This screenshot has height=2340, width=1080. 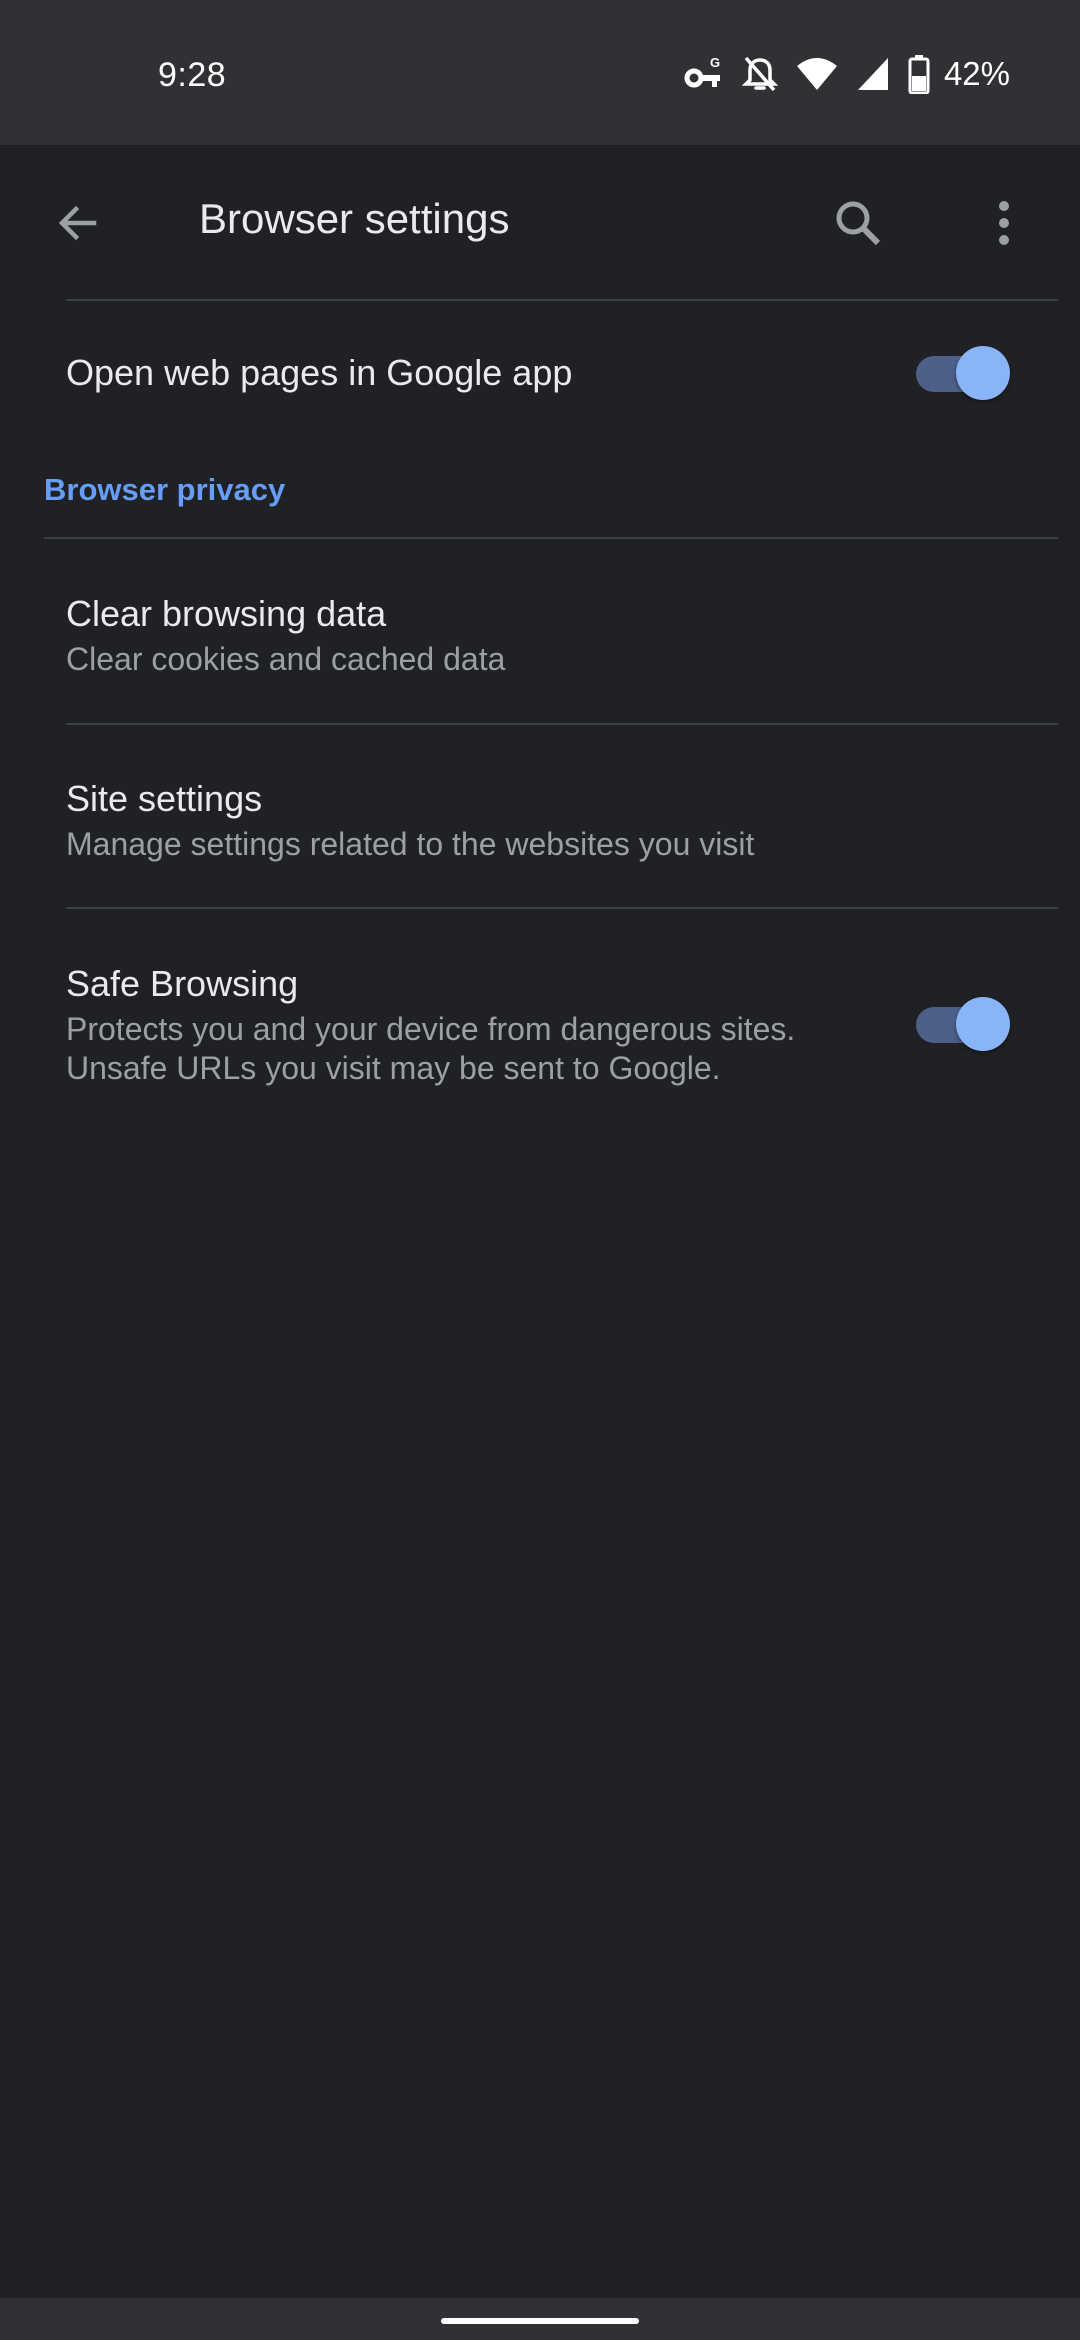 I want to click on safe-browsing-toggle, so click(x=960, y=1022).